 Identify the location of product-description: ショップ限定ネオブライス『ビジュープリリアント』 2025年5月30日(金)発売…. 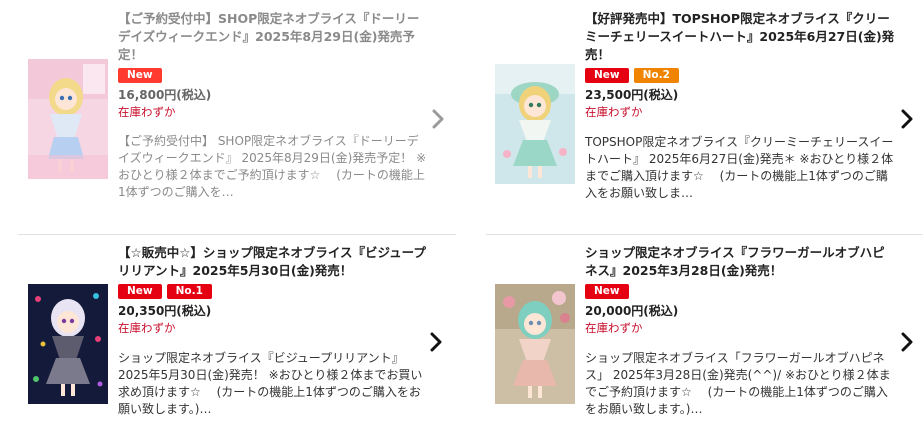
(270, 383).